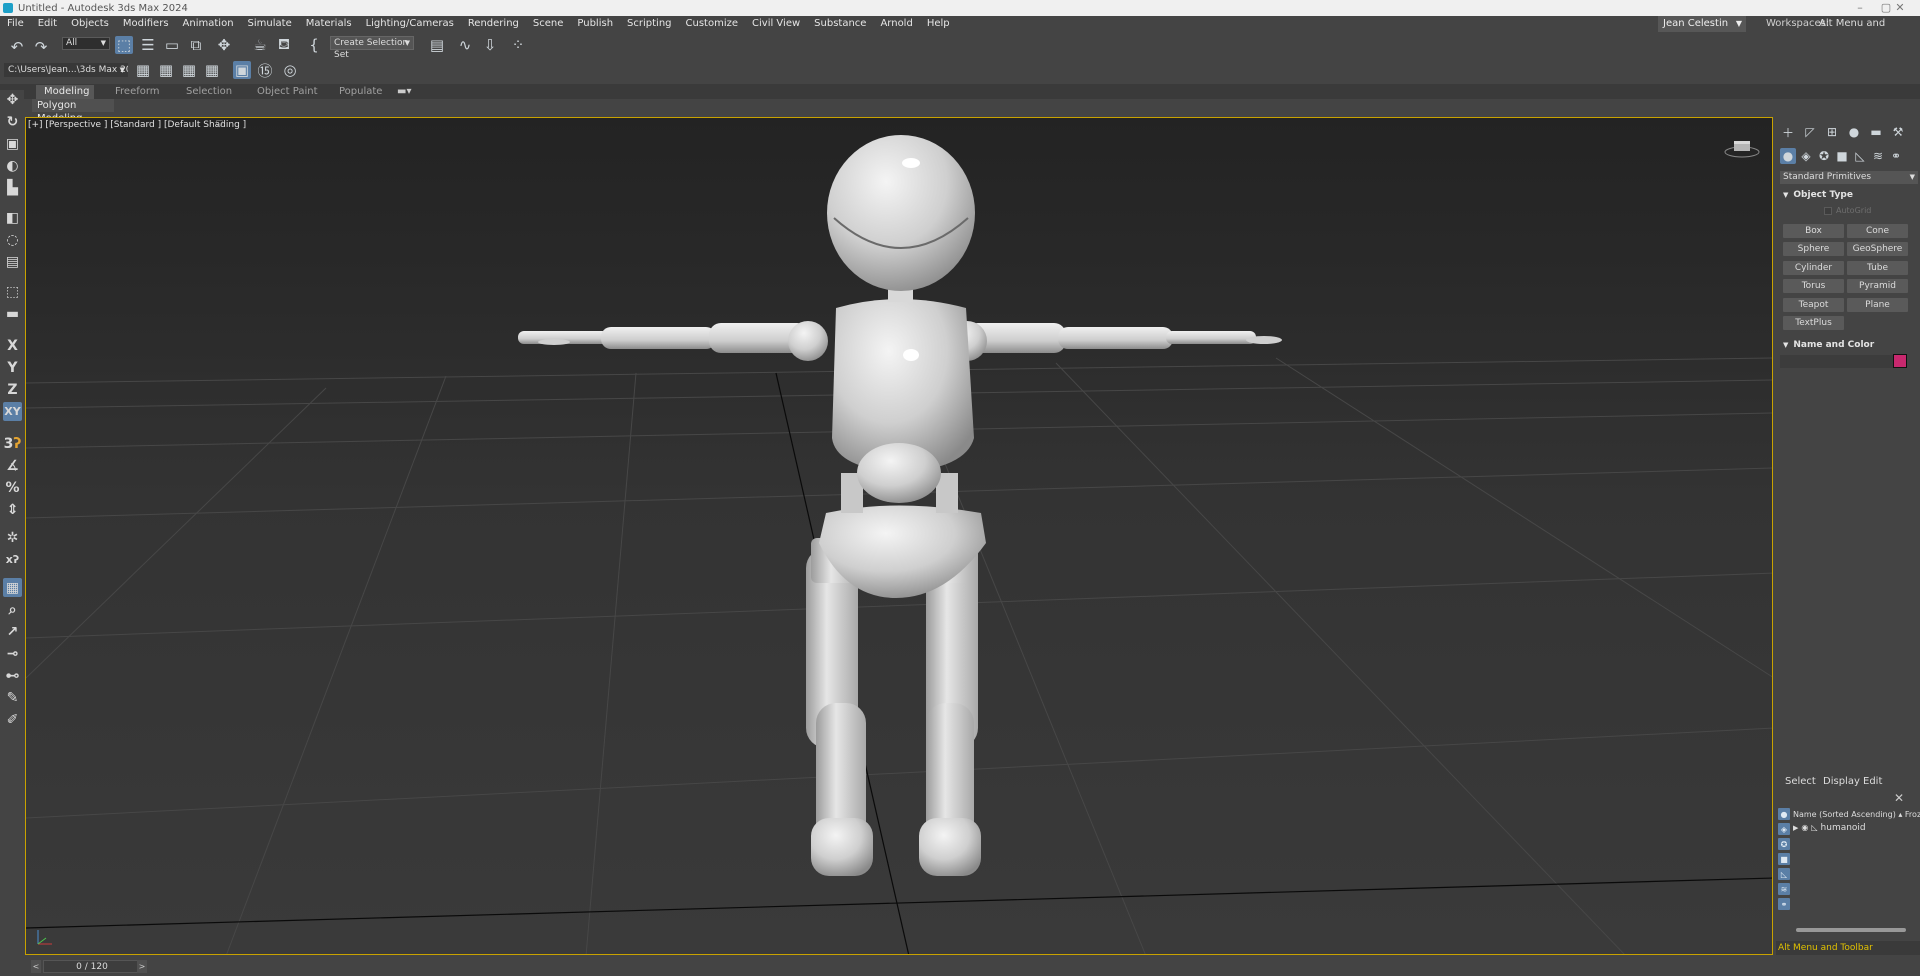 The width and height of the screenshot is (1920, 976). What do you see at coordinates (1824, 156) in the screenshot?
I see `lights-icon: ✪` at bounding box center [1824, 156].